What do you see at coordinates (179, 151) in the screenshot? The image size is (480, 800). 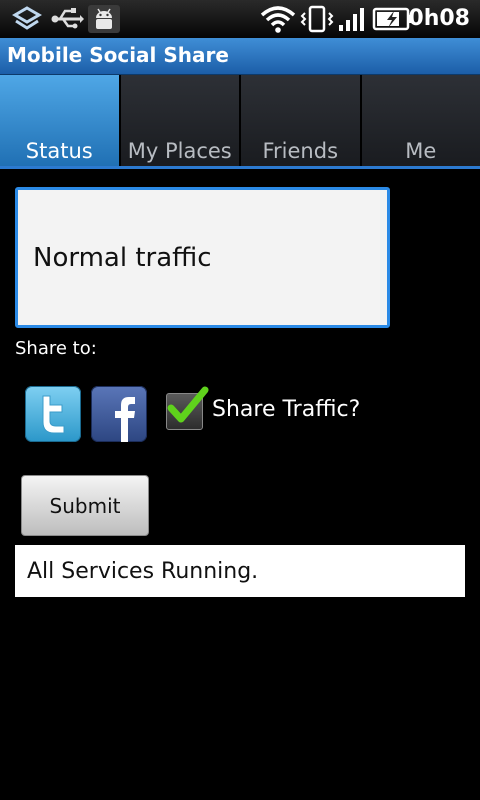 I see `tab-label: My Places` at bounding box center [179, 151].